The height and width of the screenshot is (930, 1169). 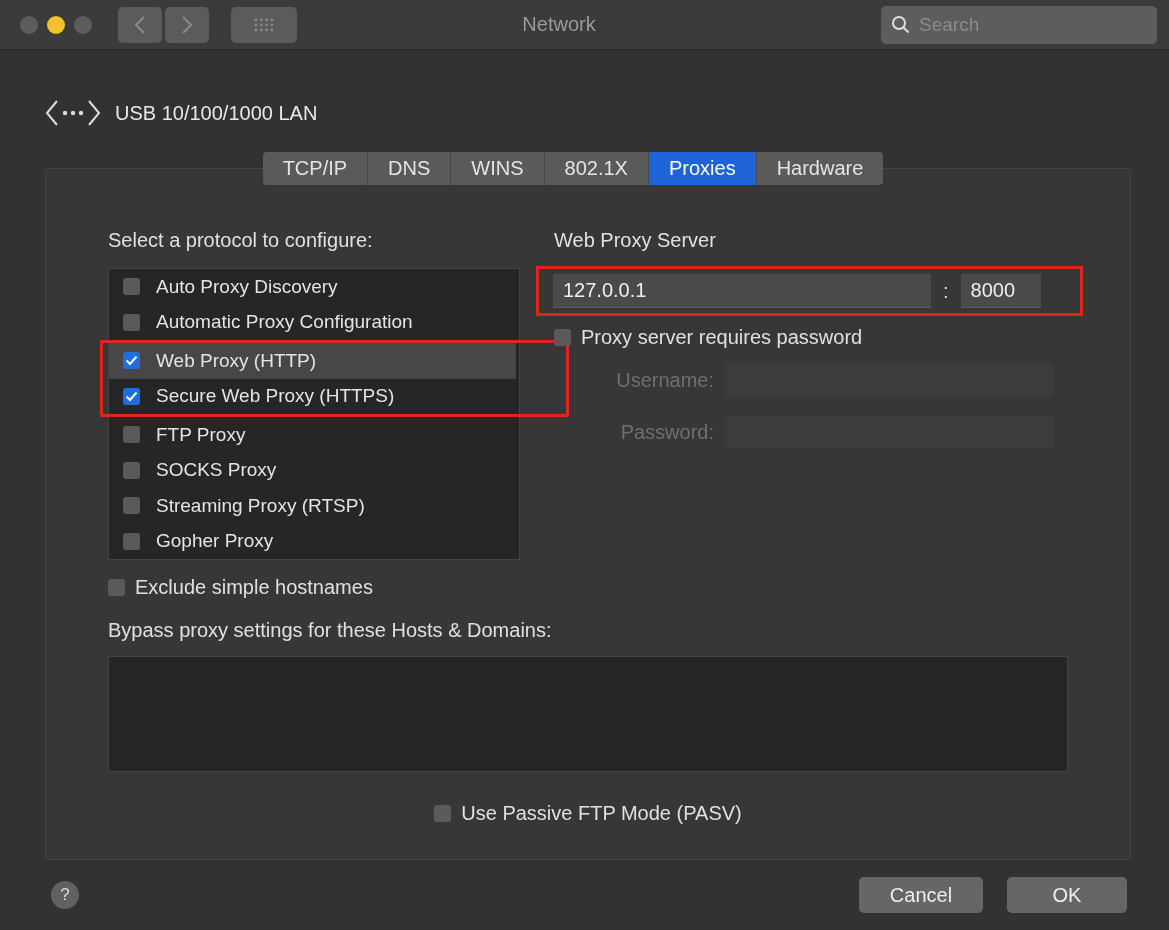 I want to click on protocol-item: FTP Proxy, so click(x=314, y=435).